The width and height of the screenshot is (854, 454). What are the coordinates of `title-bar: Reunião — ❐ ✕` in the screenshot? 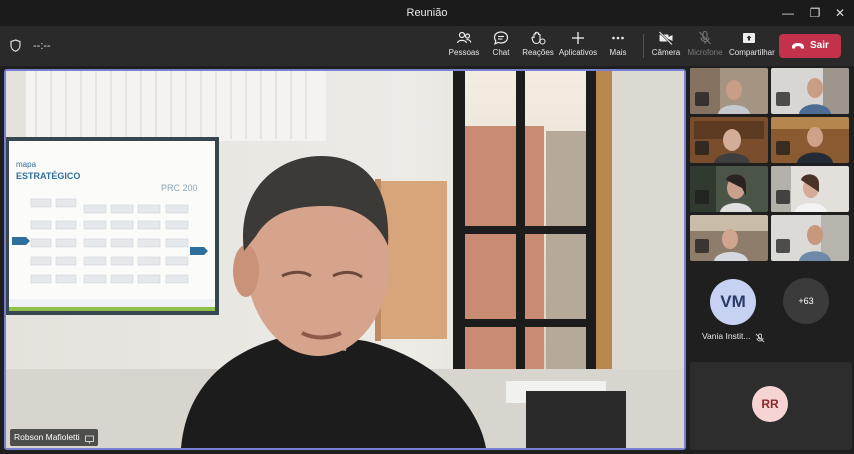 It's located at (427, 13).